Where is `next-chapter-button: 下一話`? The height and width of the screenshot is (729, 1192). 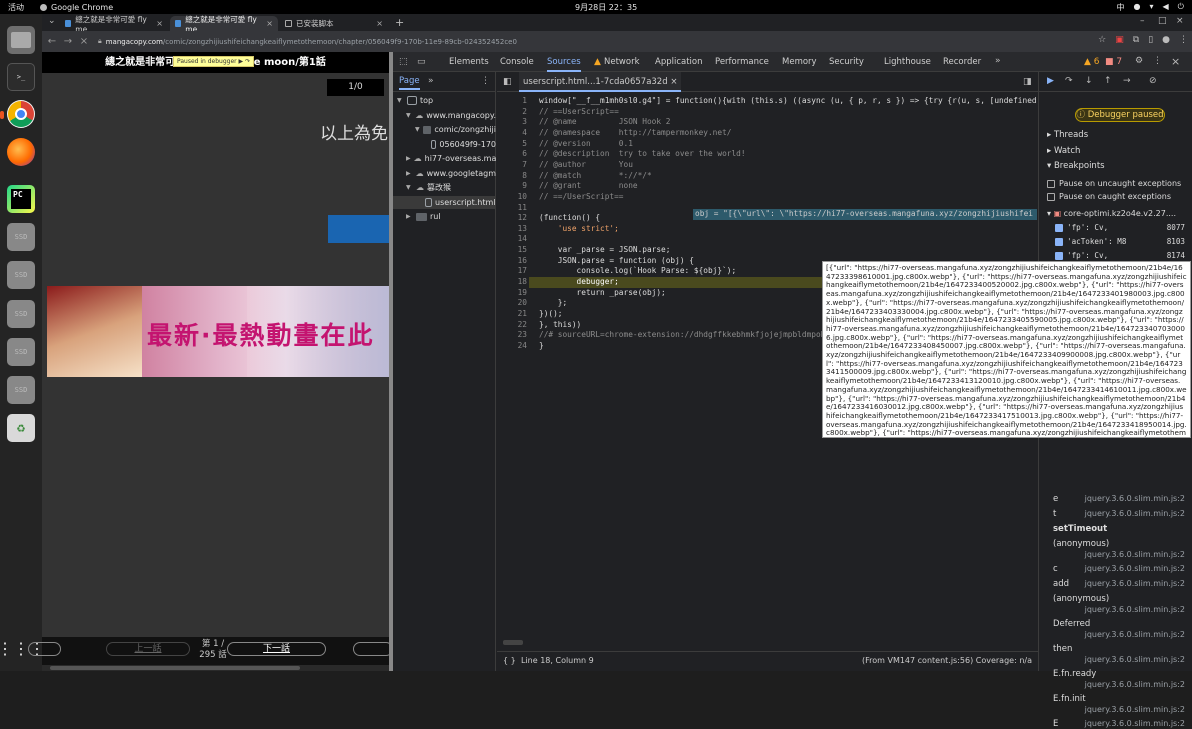 next-chapter-button: 下一話 is located at coordinates (276, 649).